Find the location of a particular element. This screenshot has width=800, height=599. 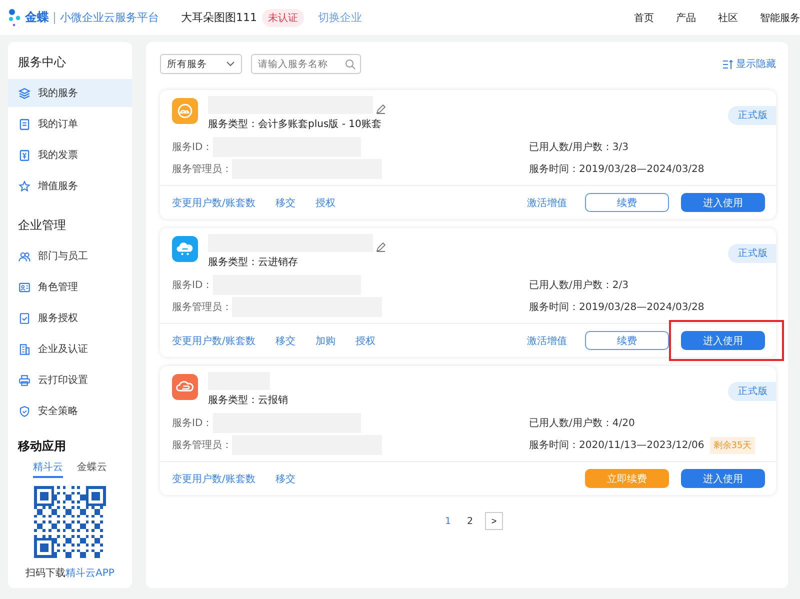

days-remaining-tag: 剩余35天 is located at coordinates (732, 445).